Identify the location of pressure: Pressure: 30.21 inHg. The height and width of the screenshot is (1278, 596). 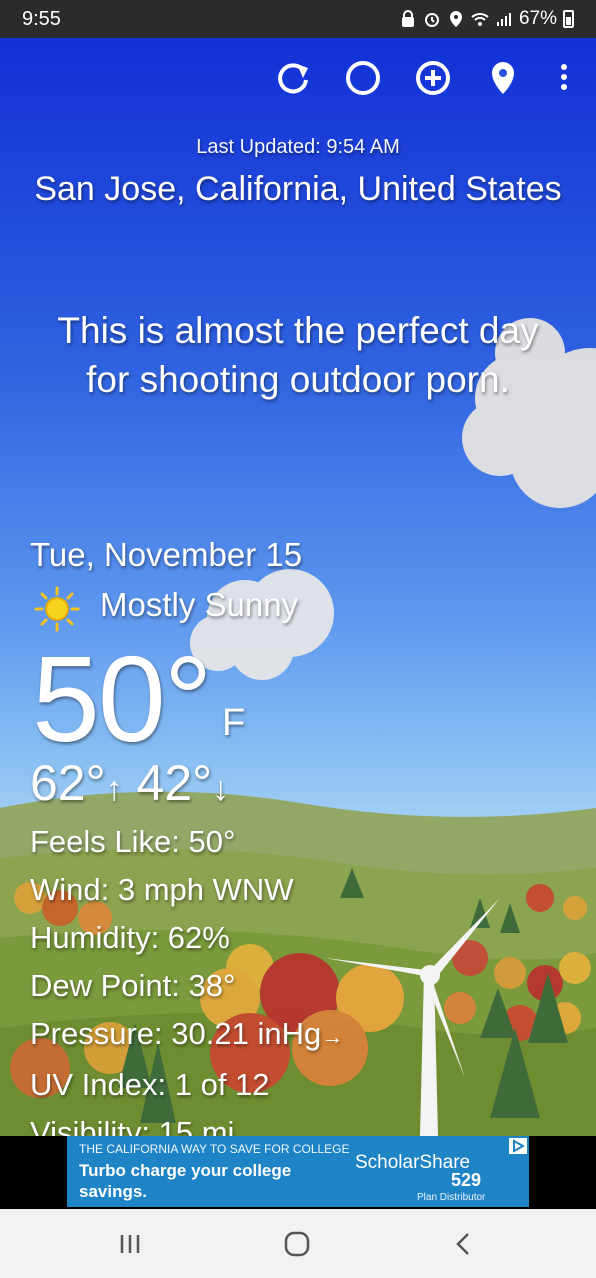
(176, 1033).